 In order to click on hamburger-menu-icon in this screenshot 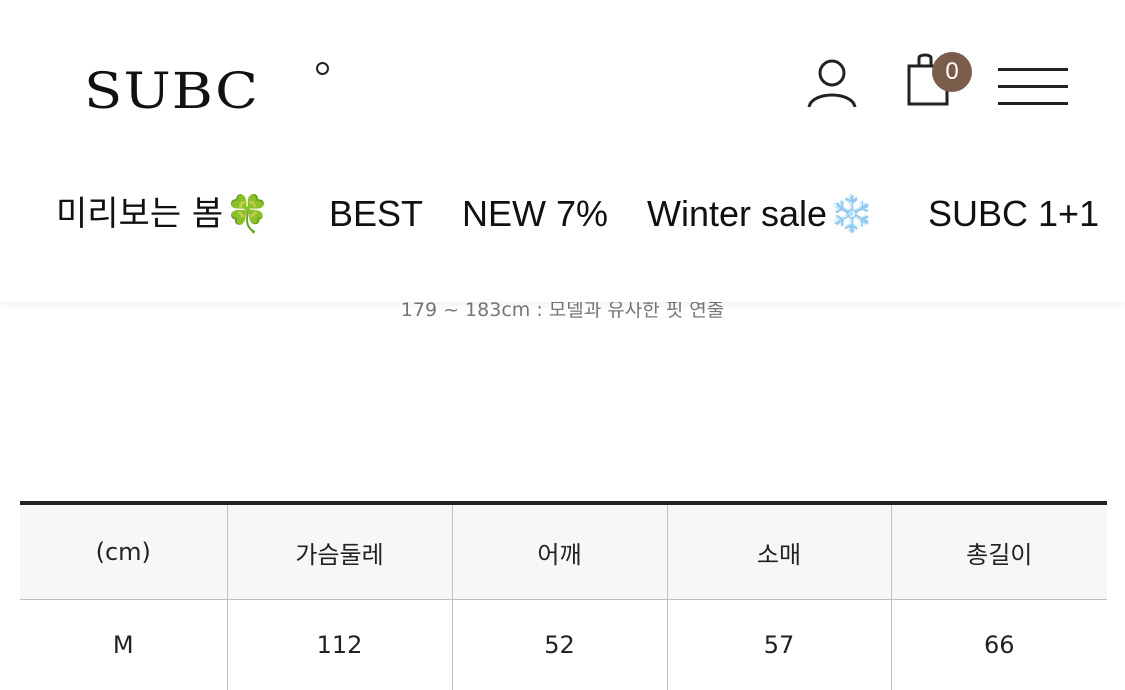, I will do `click(1034, 87)`.